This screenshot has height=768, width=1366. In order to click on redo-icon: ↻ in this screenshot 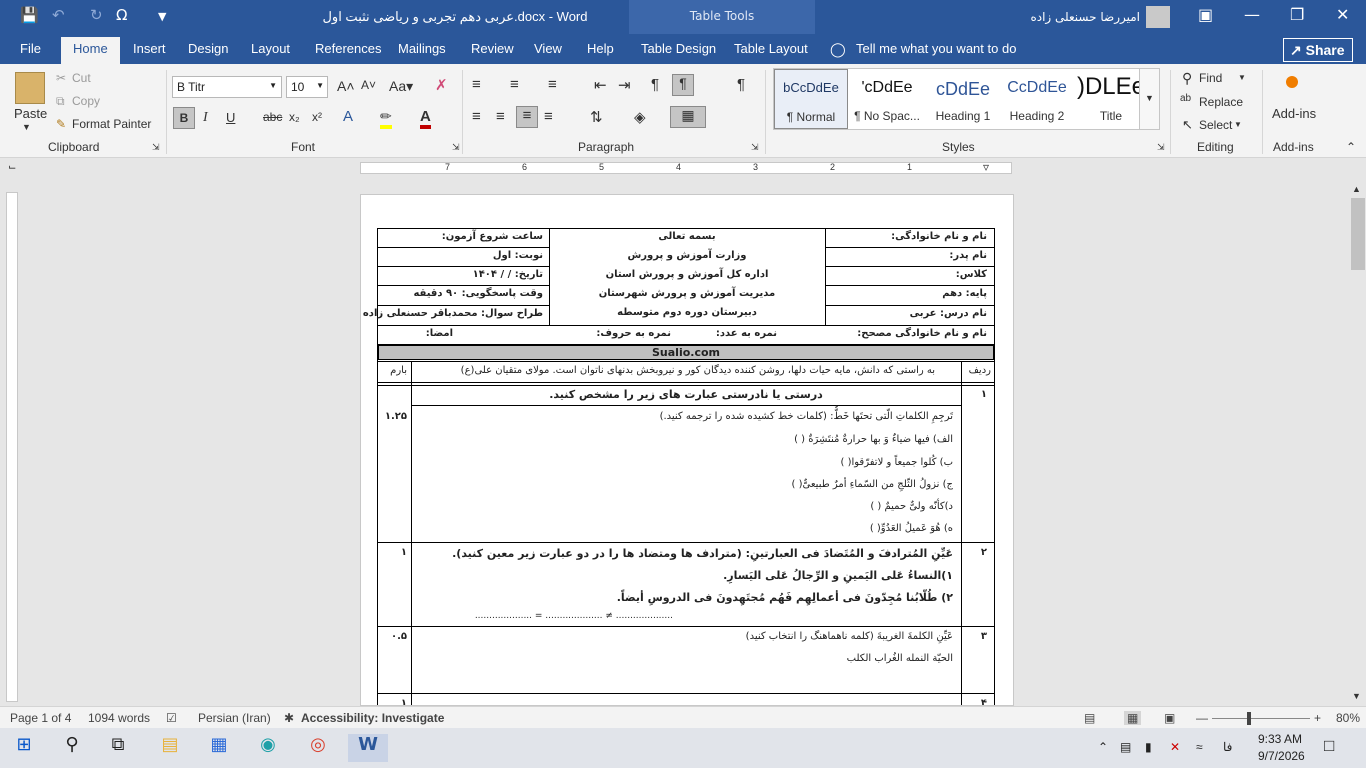, I will do `click(96, 15)`.